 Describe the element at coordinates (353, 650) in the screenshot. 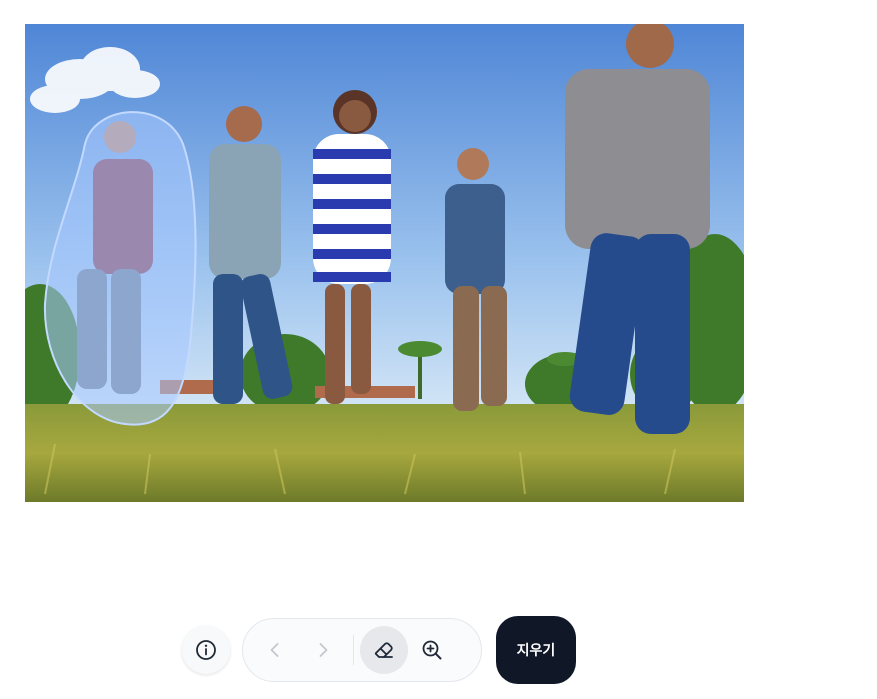

I see `toolbar-divider` at that location.